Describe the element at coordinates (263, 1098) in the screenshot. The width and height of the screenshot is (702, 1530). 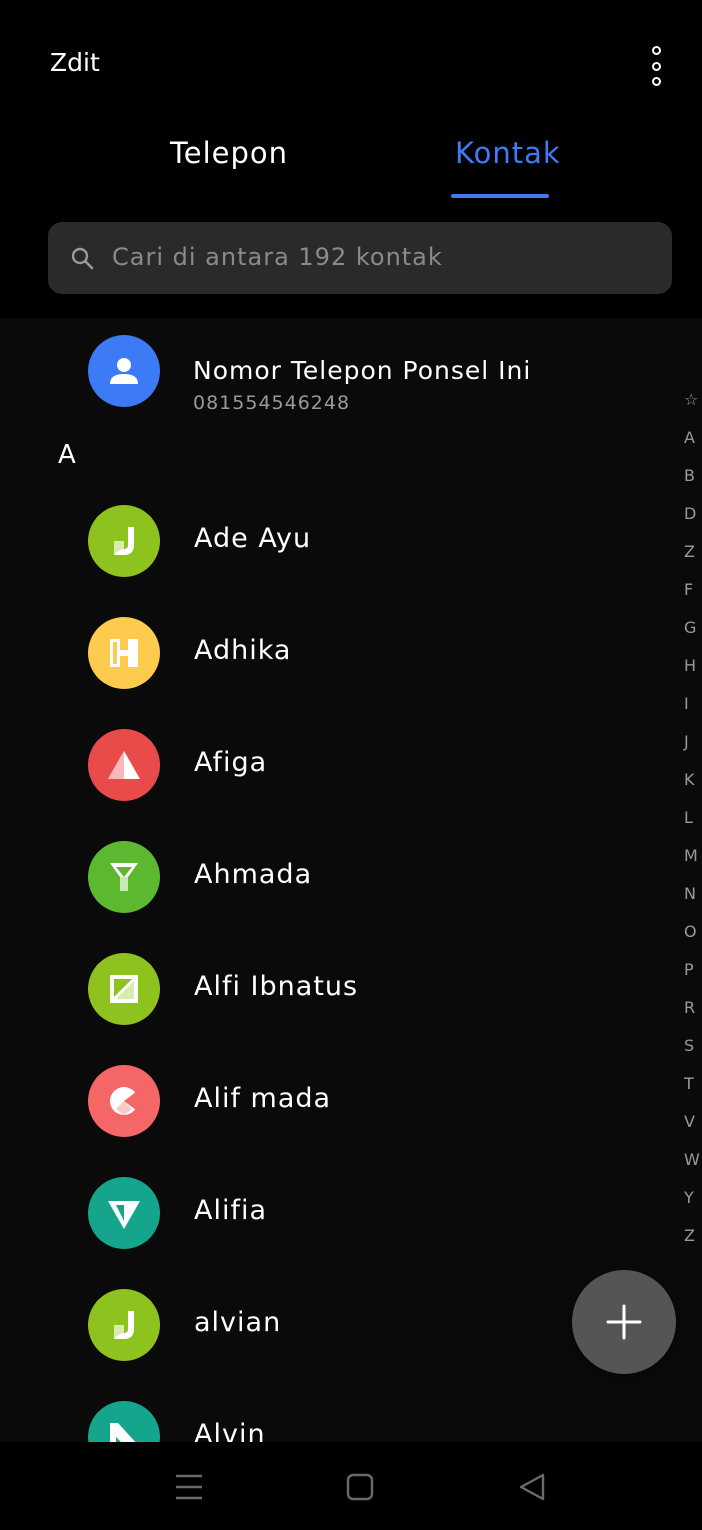
I see `contact-name: Alif mada` at that location.